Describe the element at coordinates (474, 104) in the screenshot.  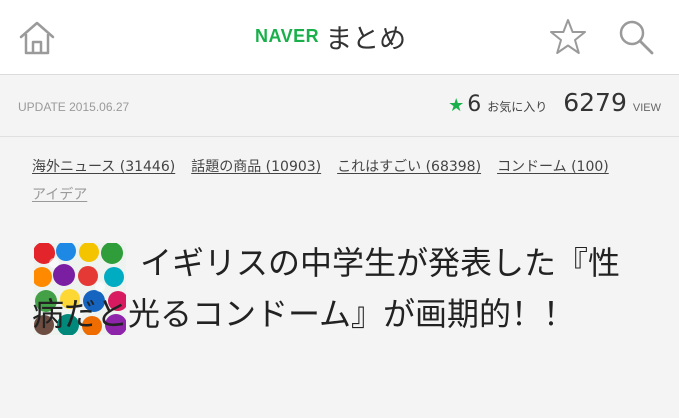
I see `favorites-count: 6` at that location.